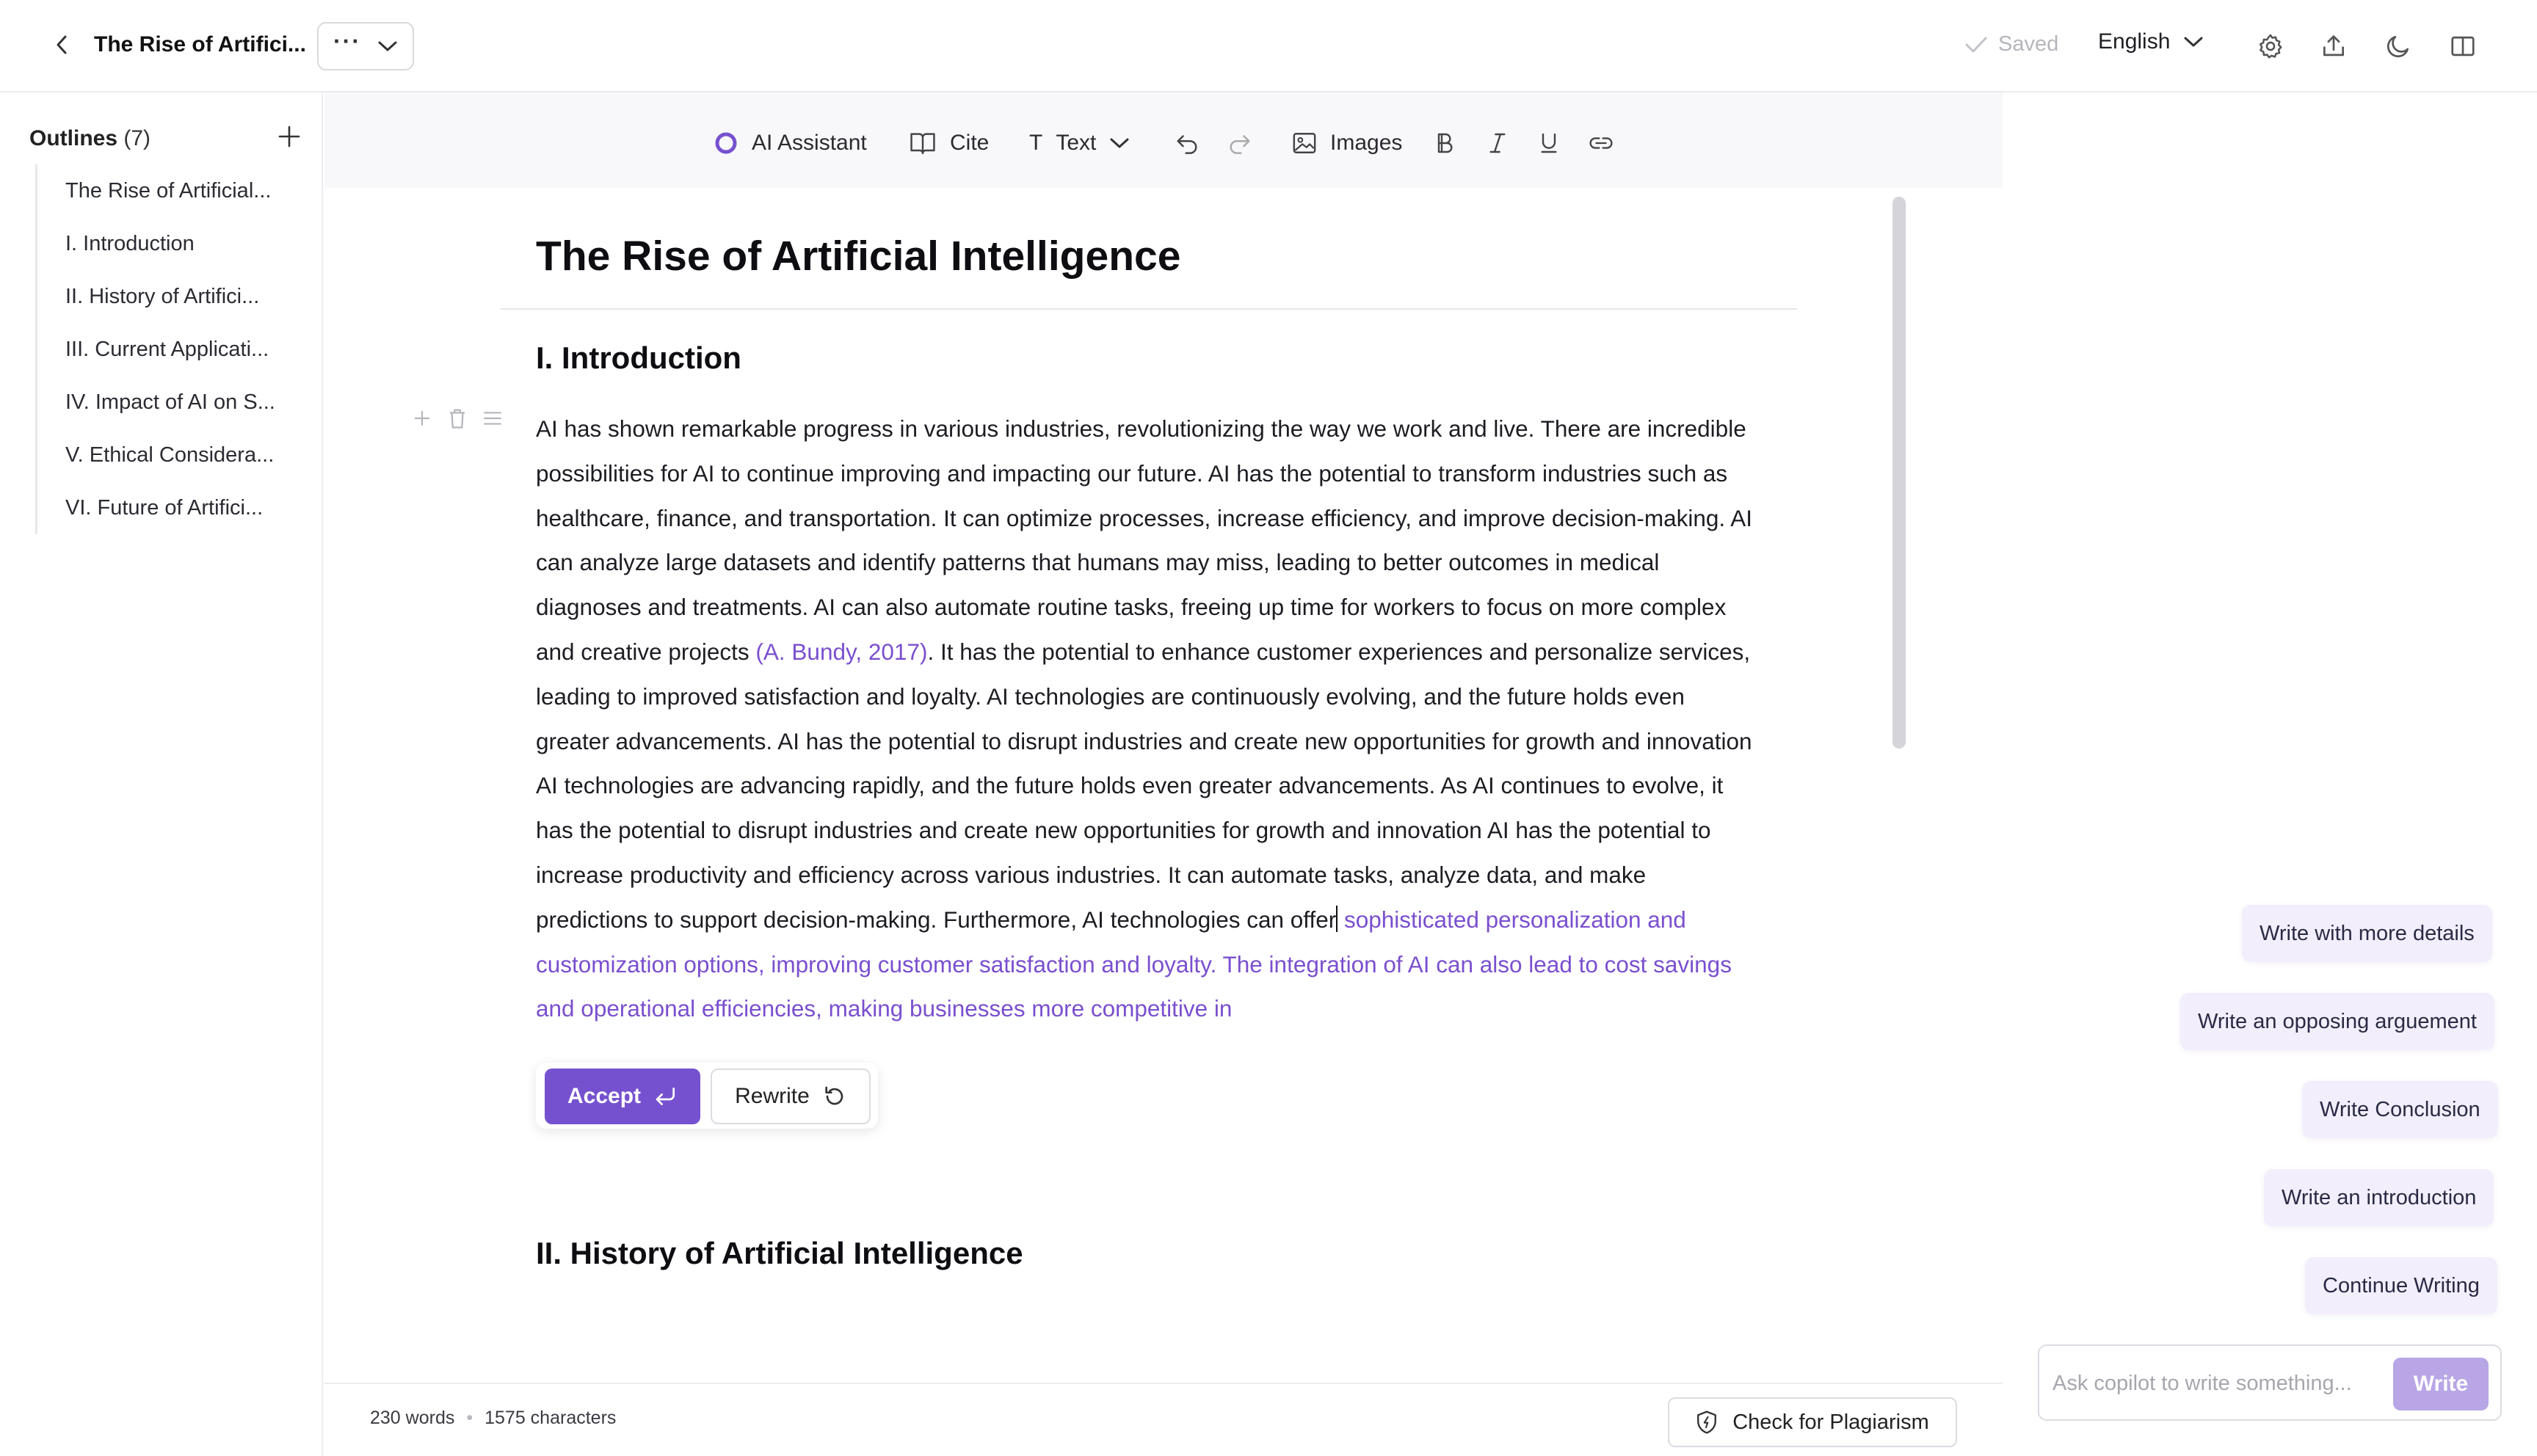  What do you see at coordinates (1036, 143) in the screenshot?
I see `text-style-icon: T` at bounding box center [1036, 143].